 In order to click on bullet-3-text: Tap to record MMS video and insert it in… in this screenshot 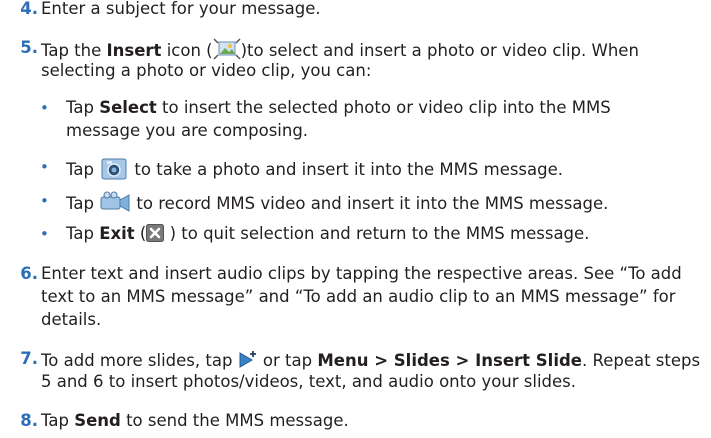, I will do `click(337, 204)`.